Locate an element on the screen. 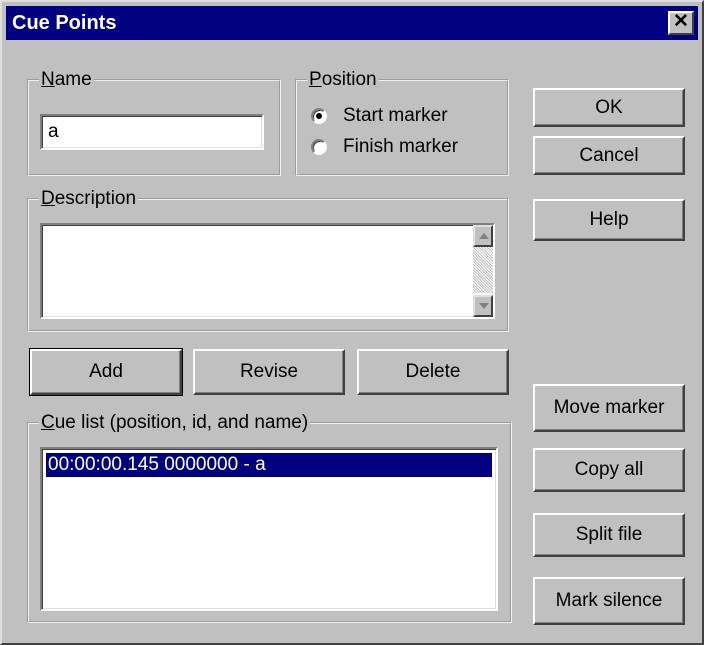  help-label: Help is located at coordinates (609, 219).